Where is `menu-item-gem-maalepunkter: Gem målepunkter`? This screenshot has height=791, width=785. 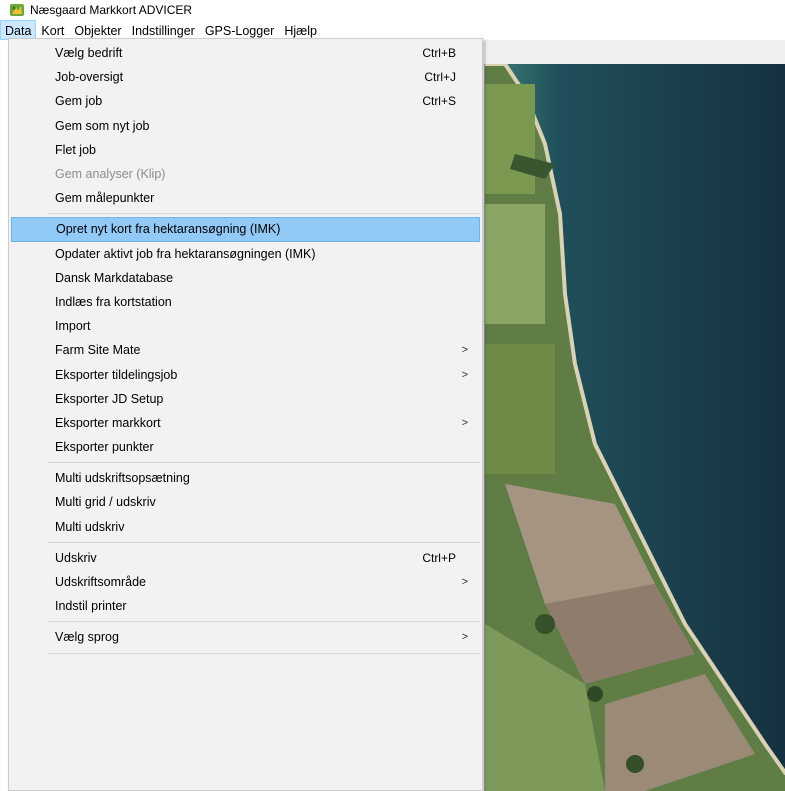 menu-item-gem-maalepunkter: Gem målepunkter is located at coordinates (245, 198).